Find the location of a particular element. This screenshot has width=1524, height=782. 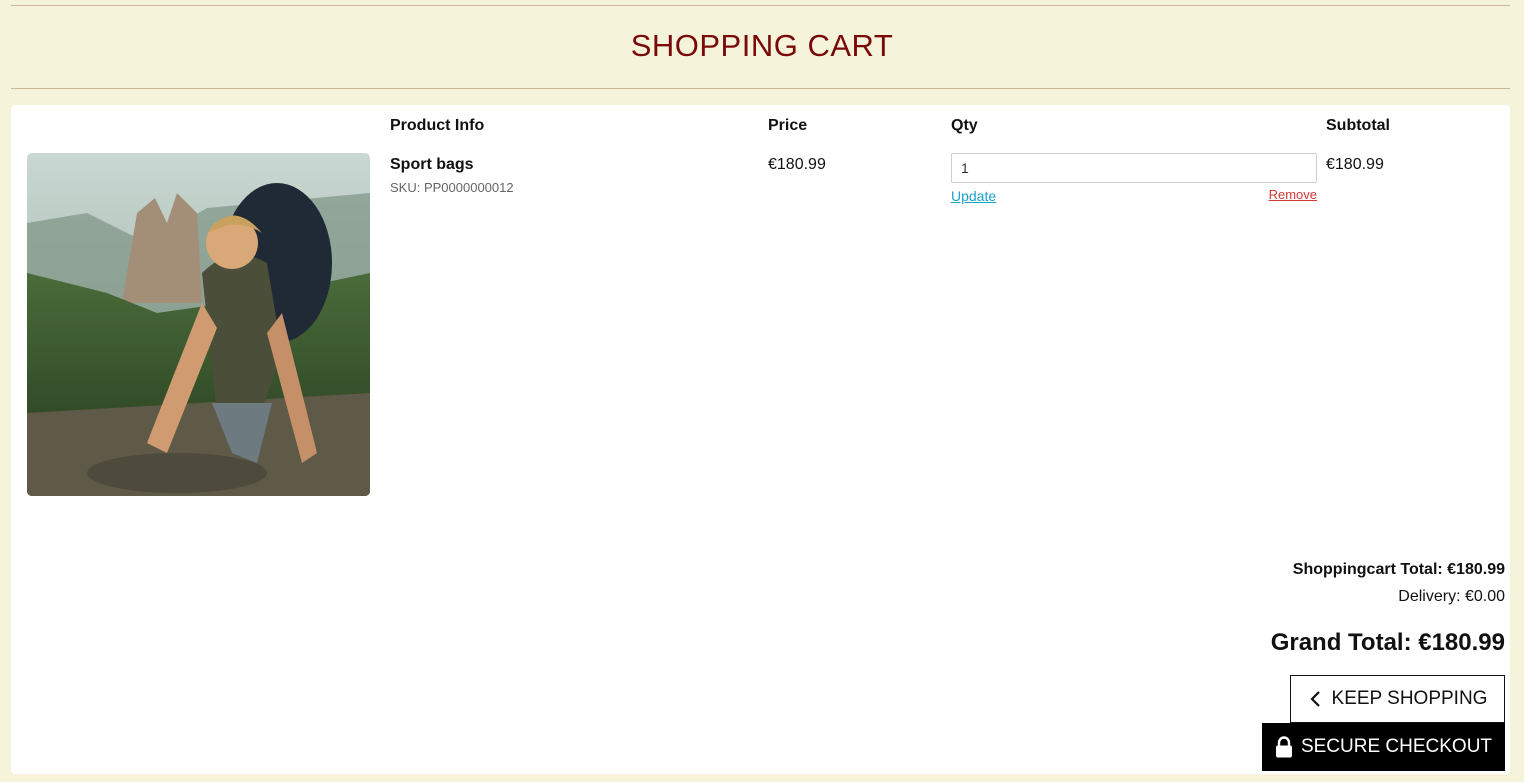

divider-bottom is located at coordinates (760, 88).